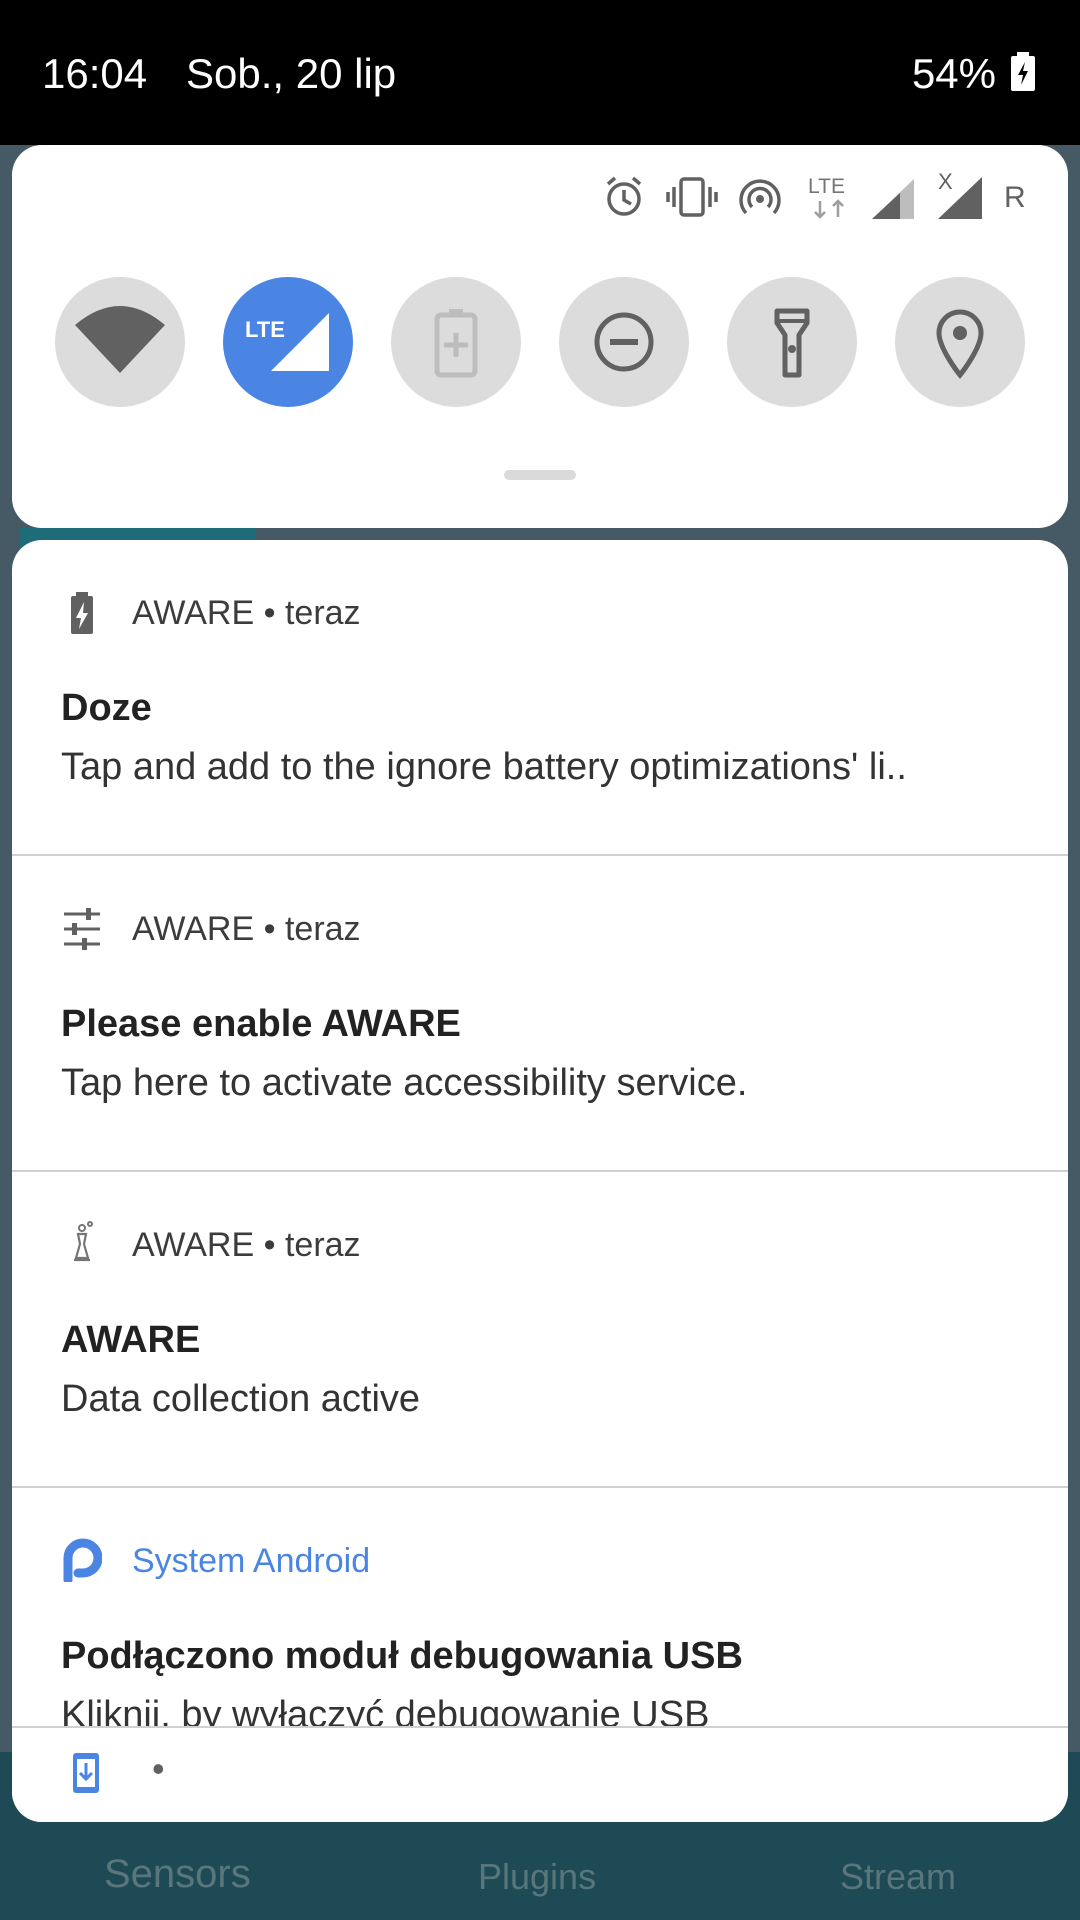 The height and width of the screenshot is (1920, 1080). I want to click on location-pin-icon, so click(960, 344).